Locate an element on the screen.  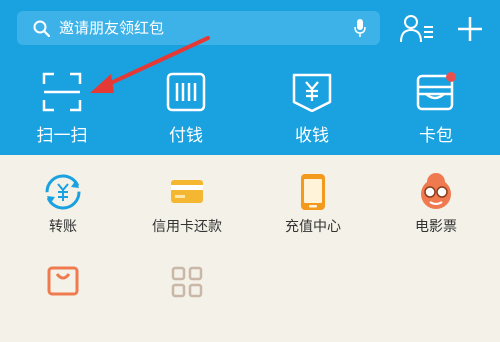
movie-ticket-icon is located at coordinates (436, 191).